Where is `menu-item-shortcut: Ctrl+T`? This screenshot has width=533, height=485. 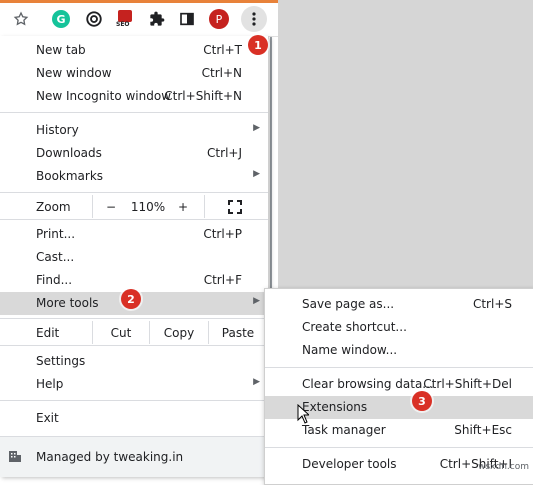
menu-item-shortcut: Ctrl+T is located at coordinates (222, 50).